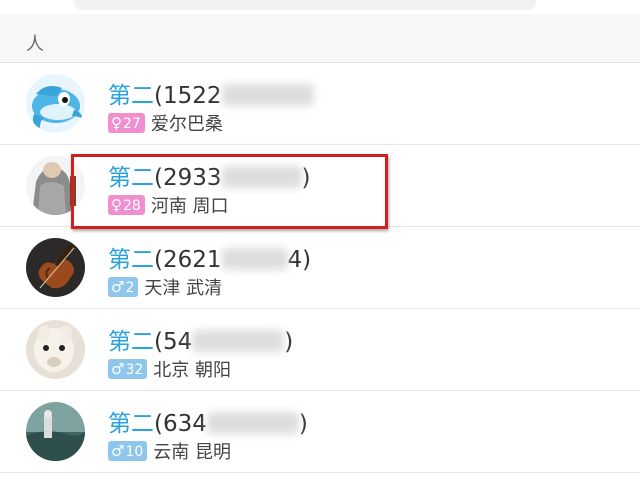 This screenshot has height=480, width=640. Describe the element at coordinates (55, 267) in the screenshot. I see `avatar-violin` at that location.